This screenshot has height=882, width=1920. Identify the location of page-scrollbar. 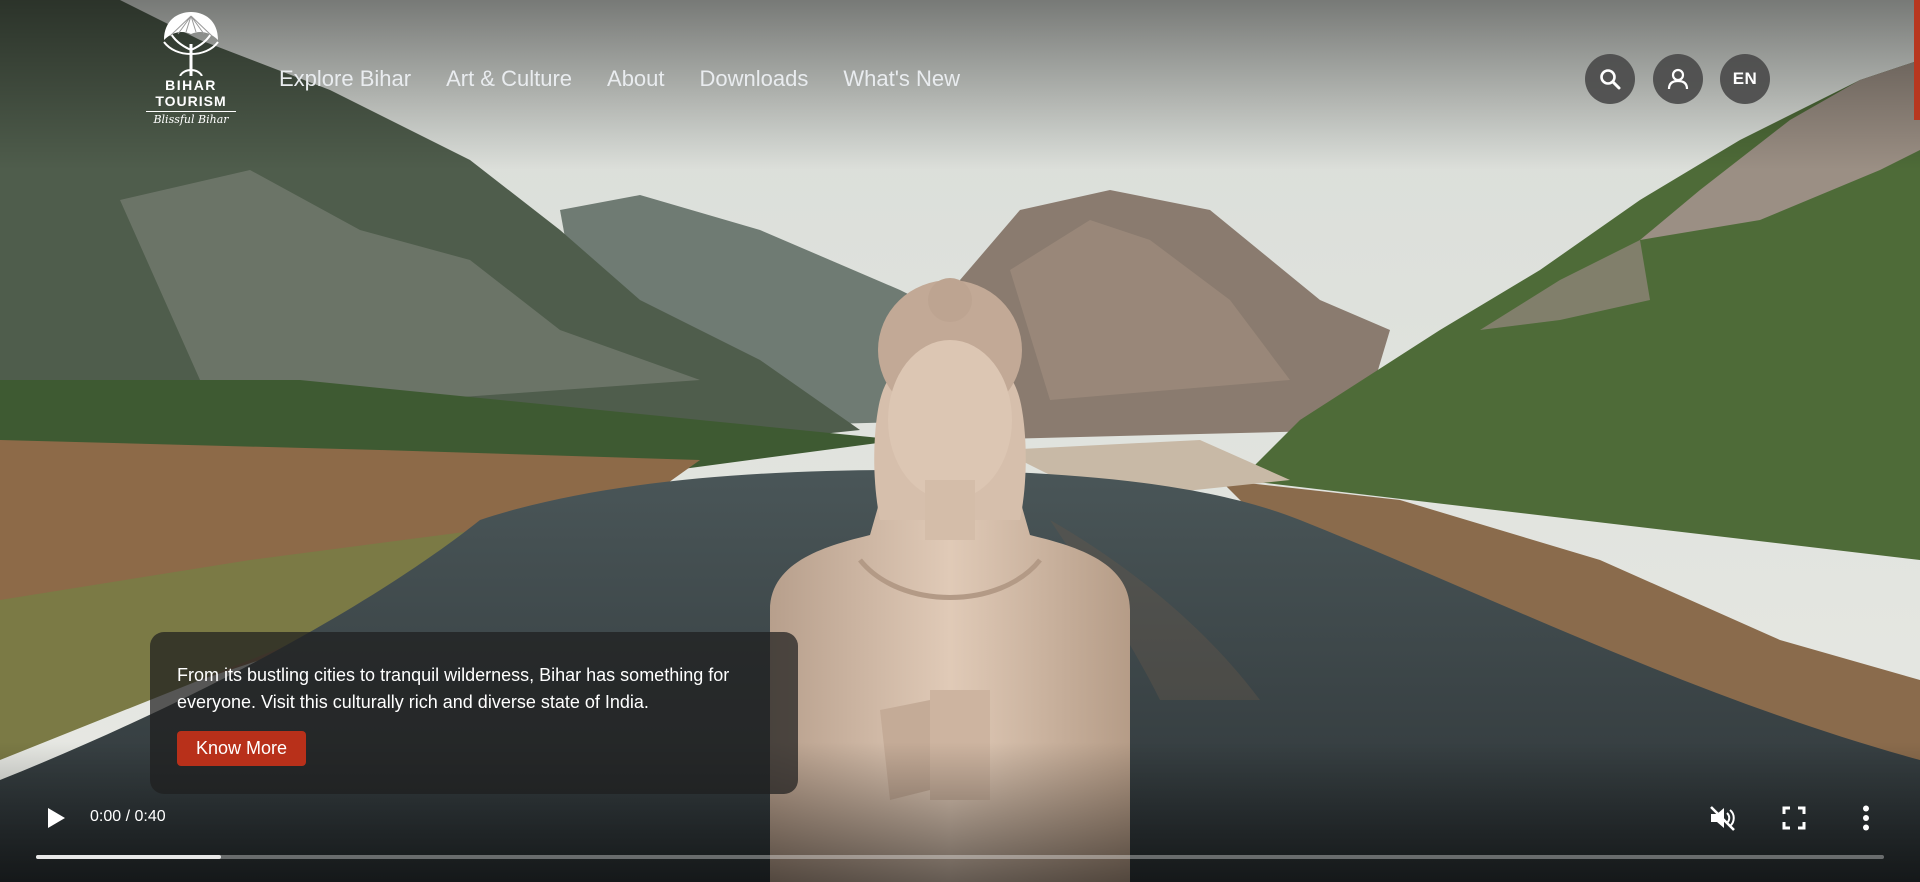
(1917, 60).